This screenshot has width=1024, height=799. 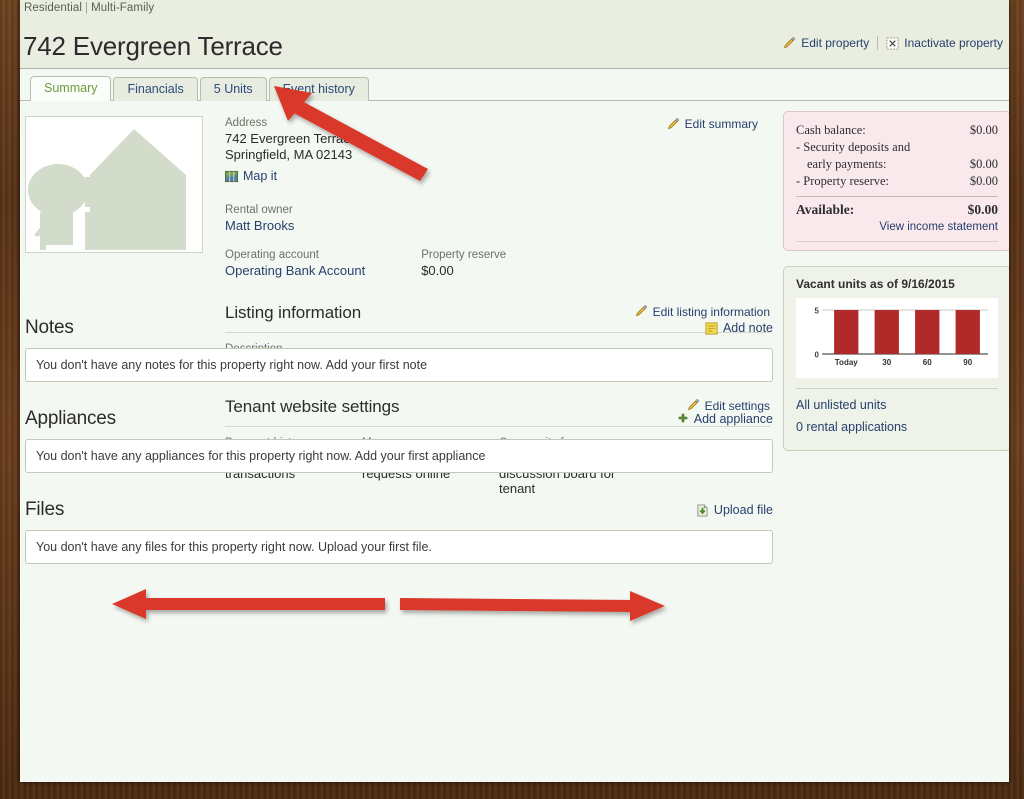 I want to click on rental-owner-value: Matt Brooks, so click(x=497, y=225).